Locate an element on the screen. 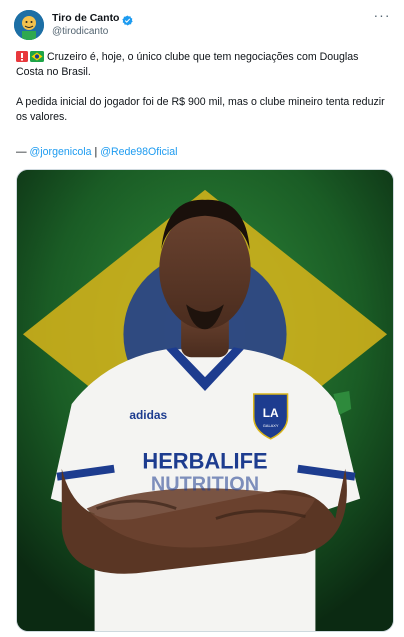  handle: @tirodicanto is located at coordinates (92, 31).